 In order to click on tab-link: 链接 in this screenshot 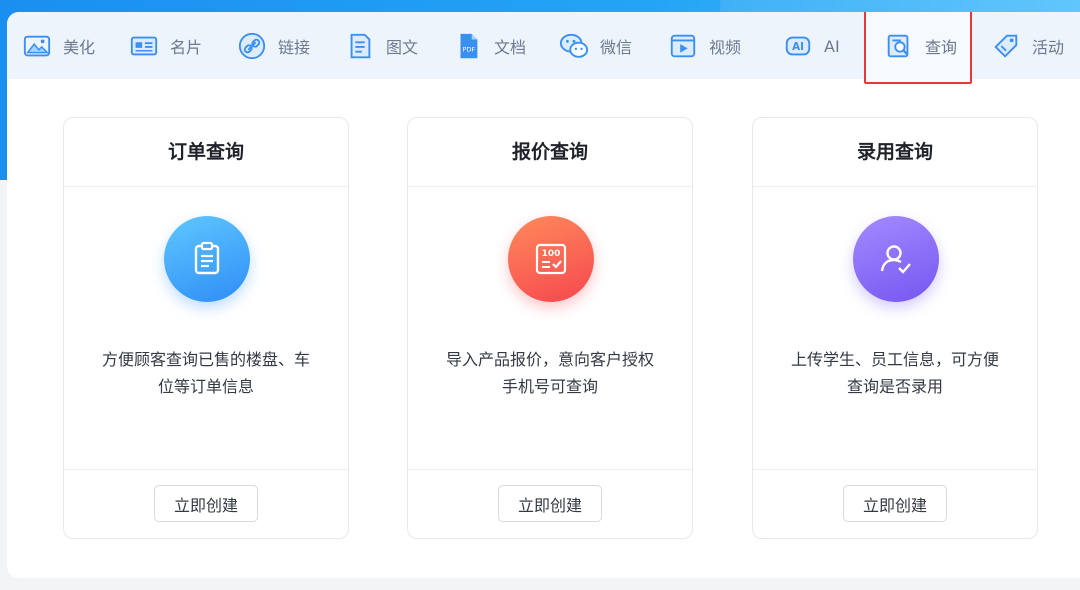, I will do `click(273, 46)`.